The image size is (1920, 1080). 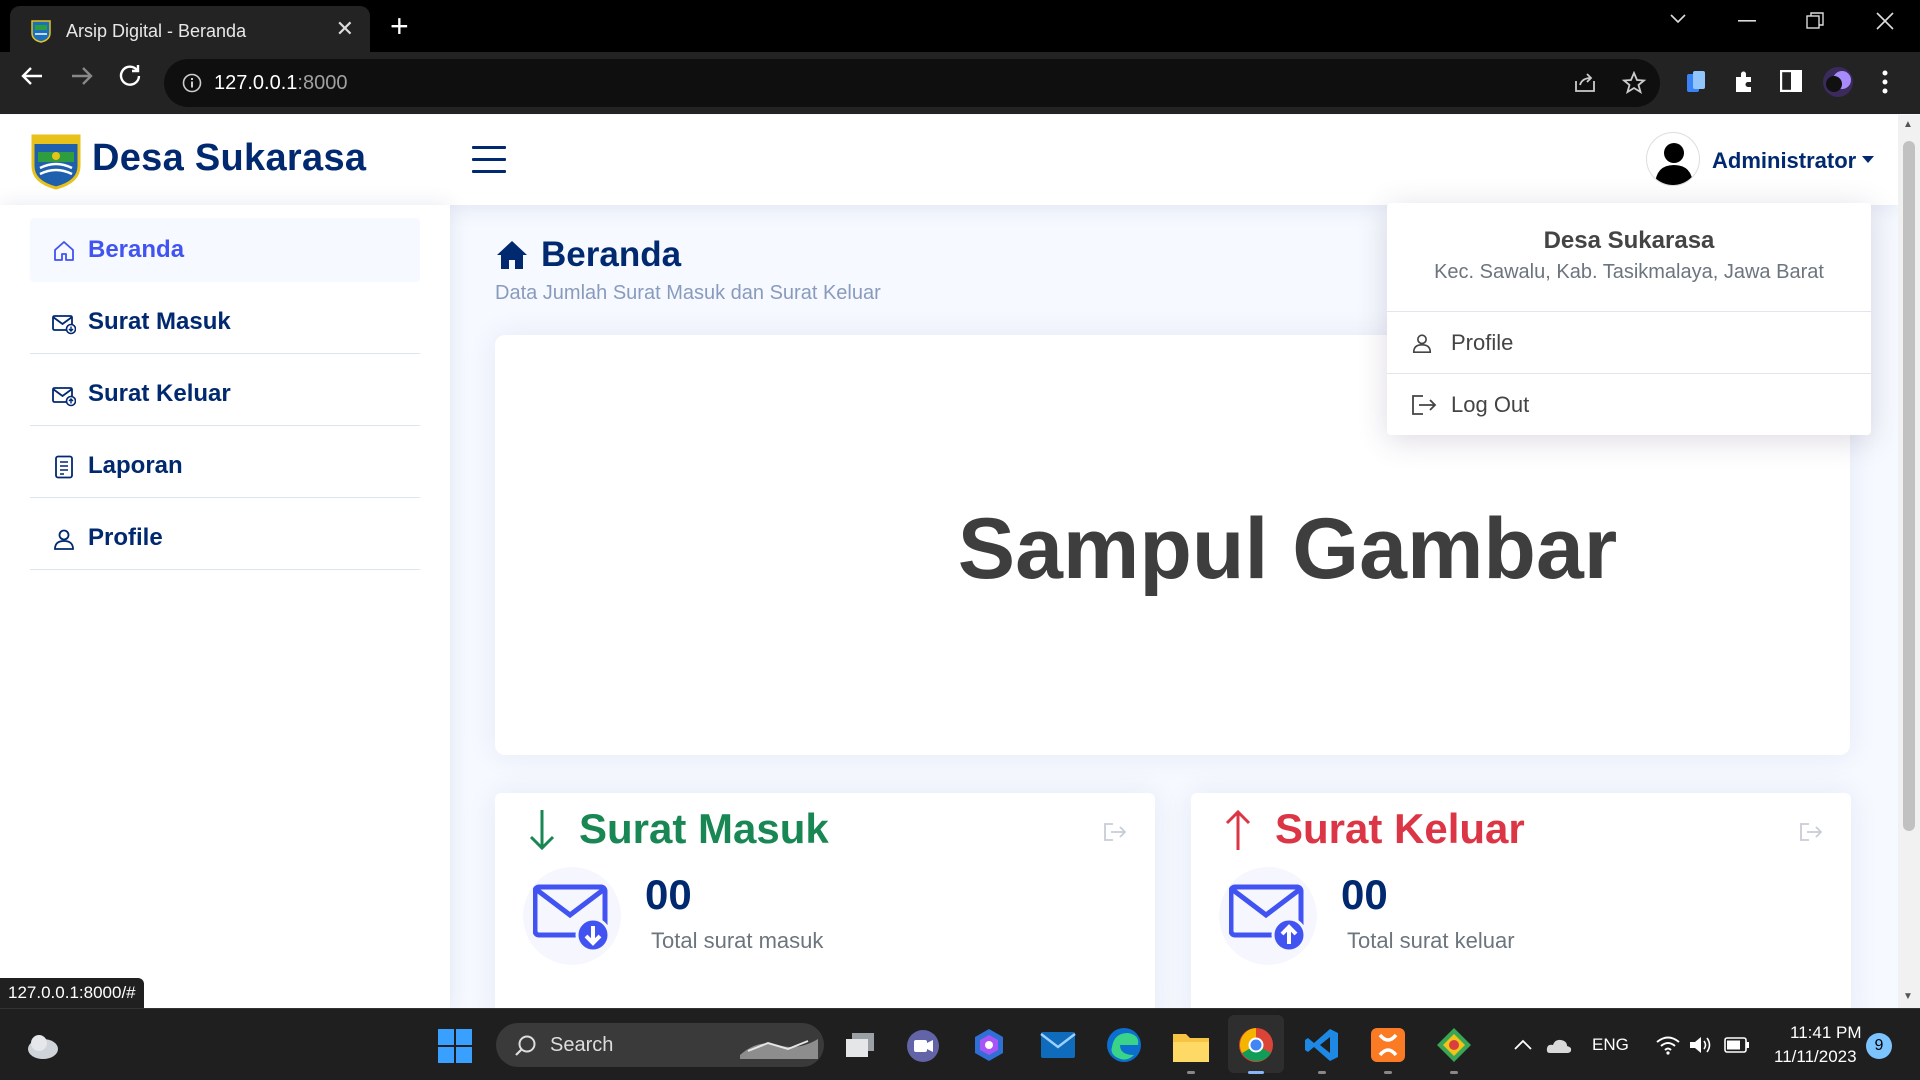 What do you see at coordinates (135, 465) in the screenshot?
I see `sidebar-item-label: Laporan` at bounding box center [135, 465].